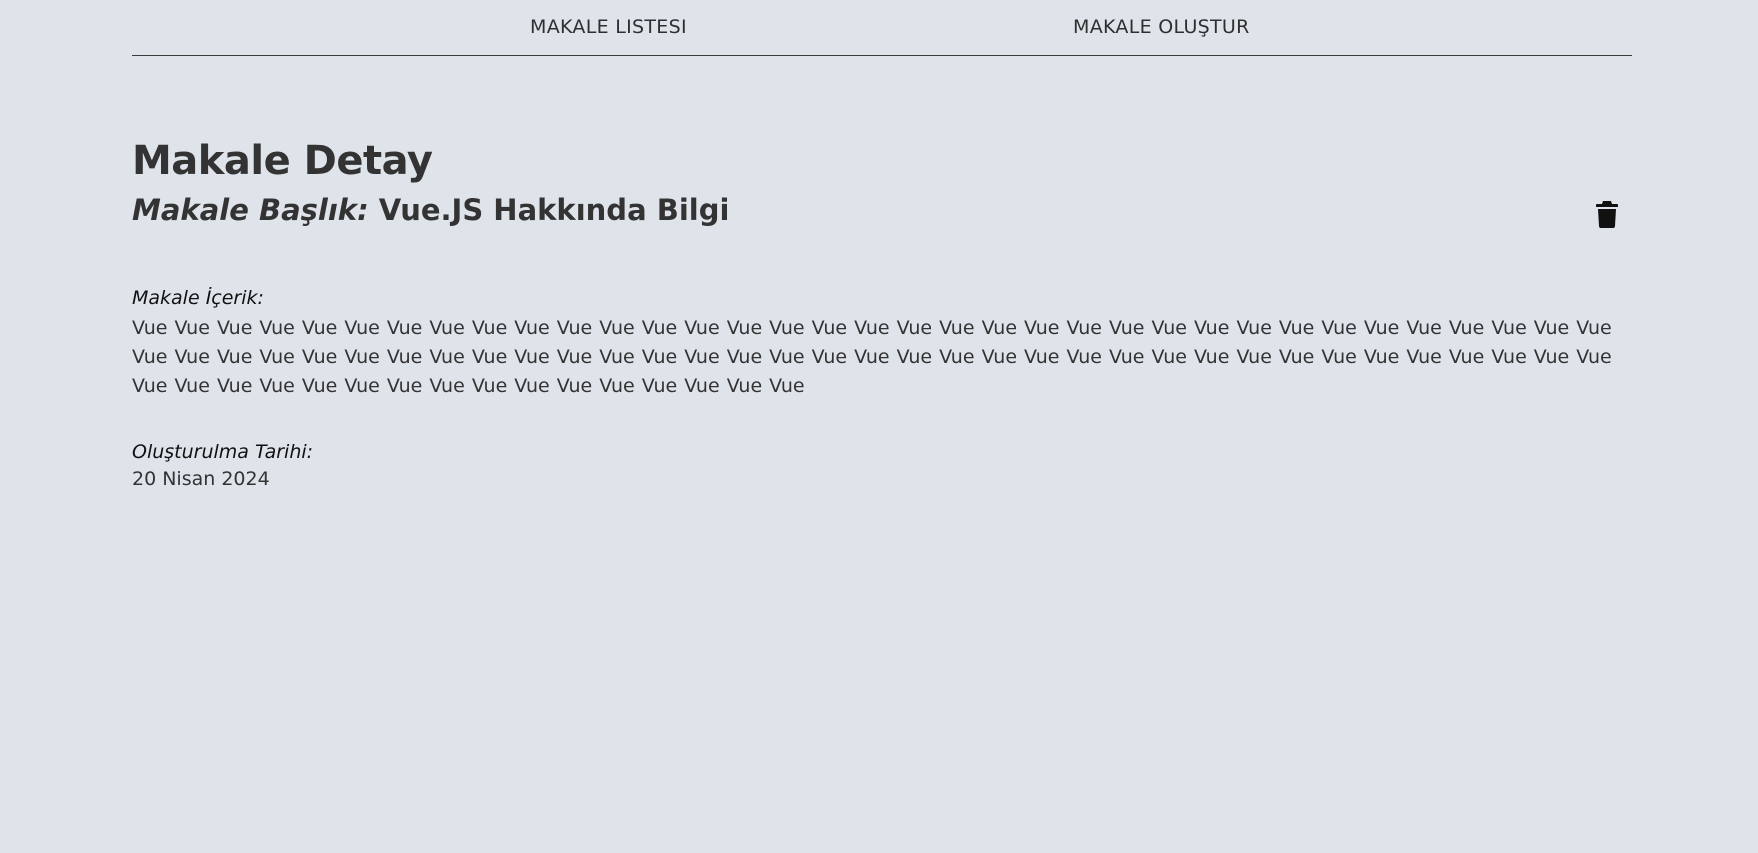 The width and height of the screenshot is (1758, 853). I want to click on content-label: Makale İçerik:, so click(198, 298).